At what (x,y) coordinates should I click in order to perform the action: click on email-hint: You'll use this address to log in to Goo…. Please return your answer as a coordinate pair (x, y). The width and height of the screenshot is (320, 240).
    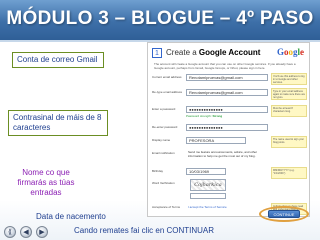
    Looking at the image, I should click on (289, 79).